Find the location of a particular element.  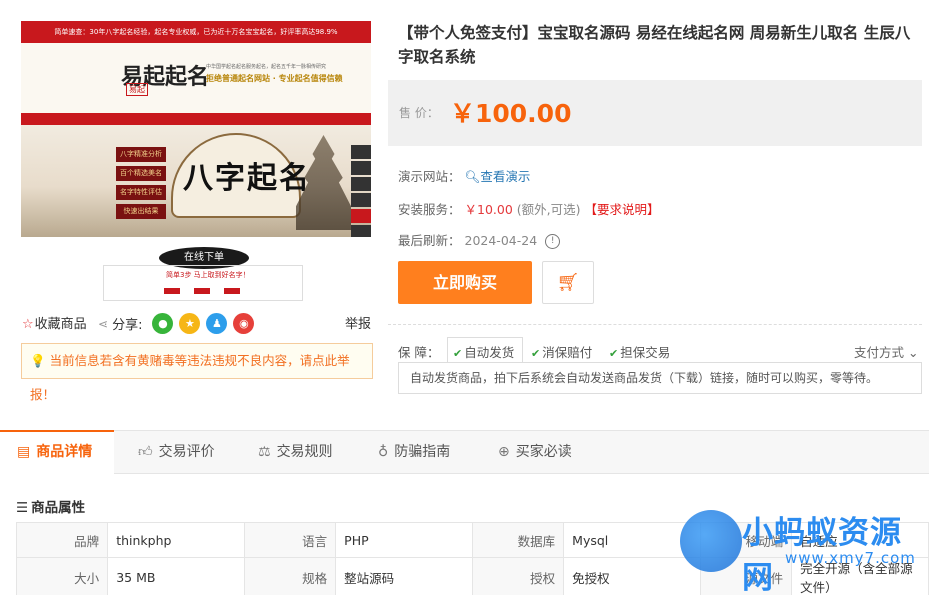

demo-link-text: 查看演示 is located at coordinates (505, 176).